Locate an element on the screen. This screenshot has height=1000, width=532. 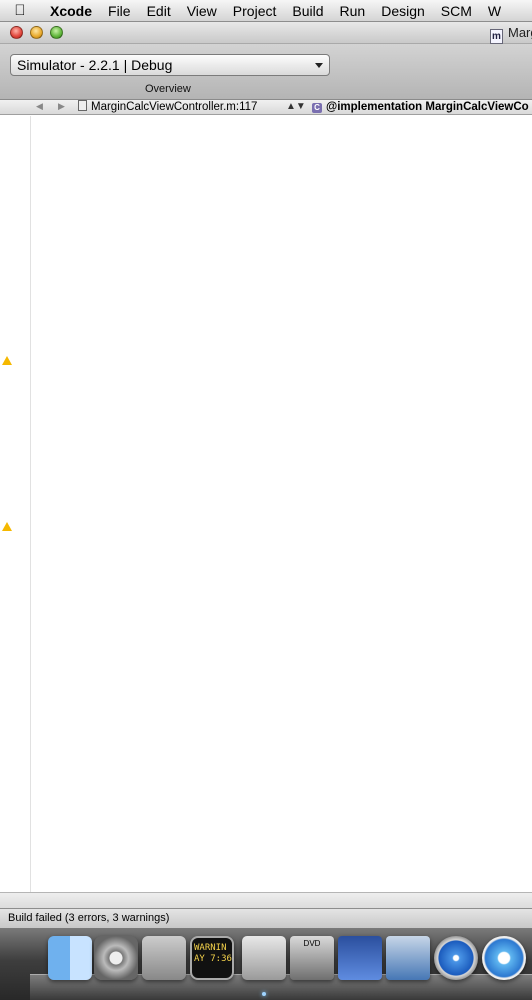
overview-popup-label: Simulator - 2.2.1 | Debug is located at coordinates (95, 65).